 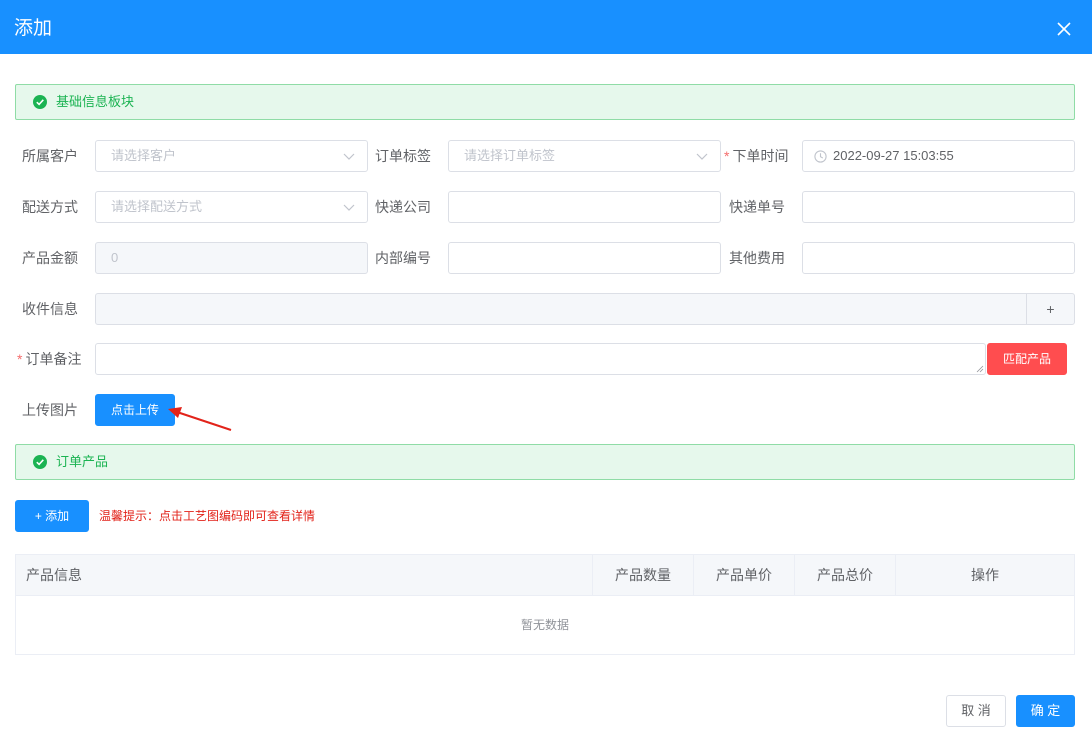 I want to click on match-product-button: 匹配产品, so click(x=1027, y=359).